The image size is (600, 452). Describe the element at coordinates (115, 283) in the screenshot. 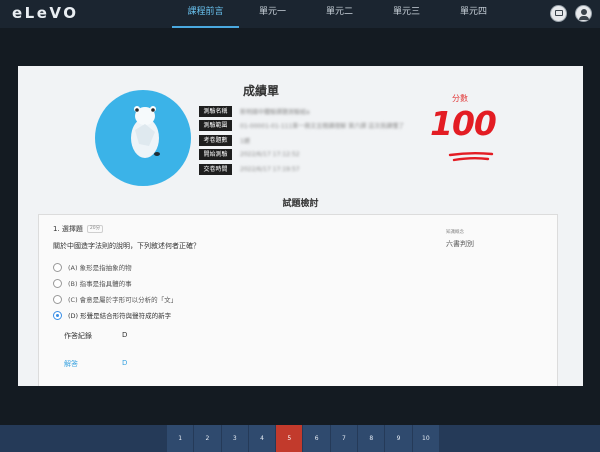

I see `option-b: (B) 指事是指具體的事` at that location.